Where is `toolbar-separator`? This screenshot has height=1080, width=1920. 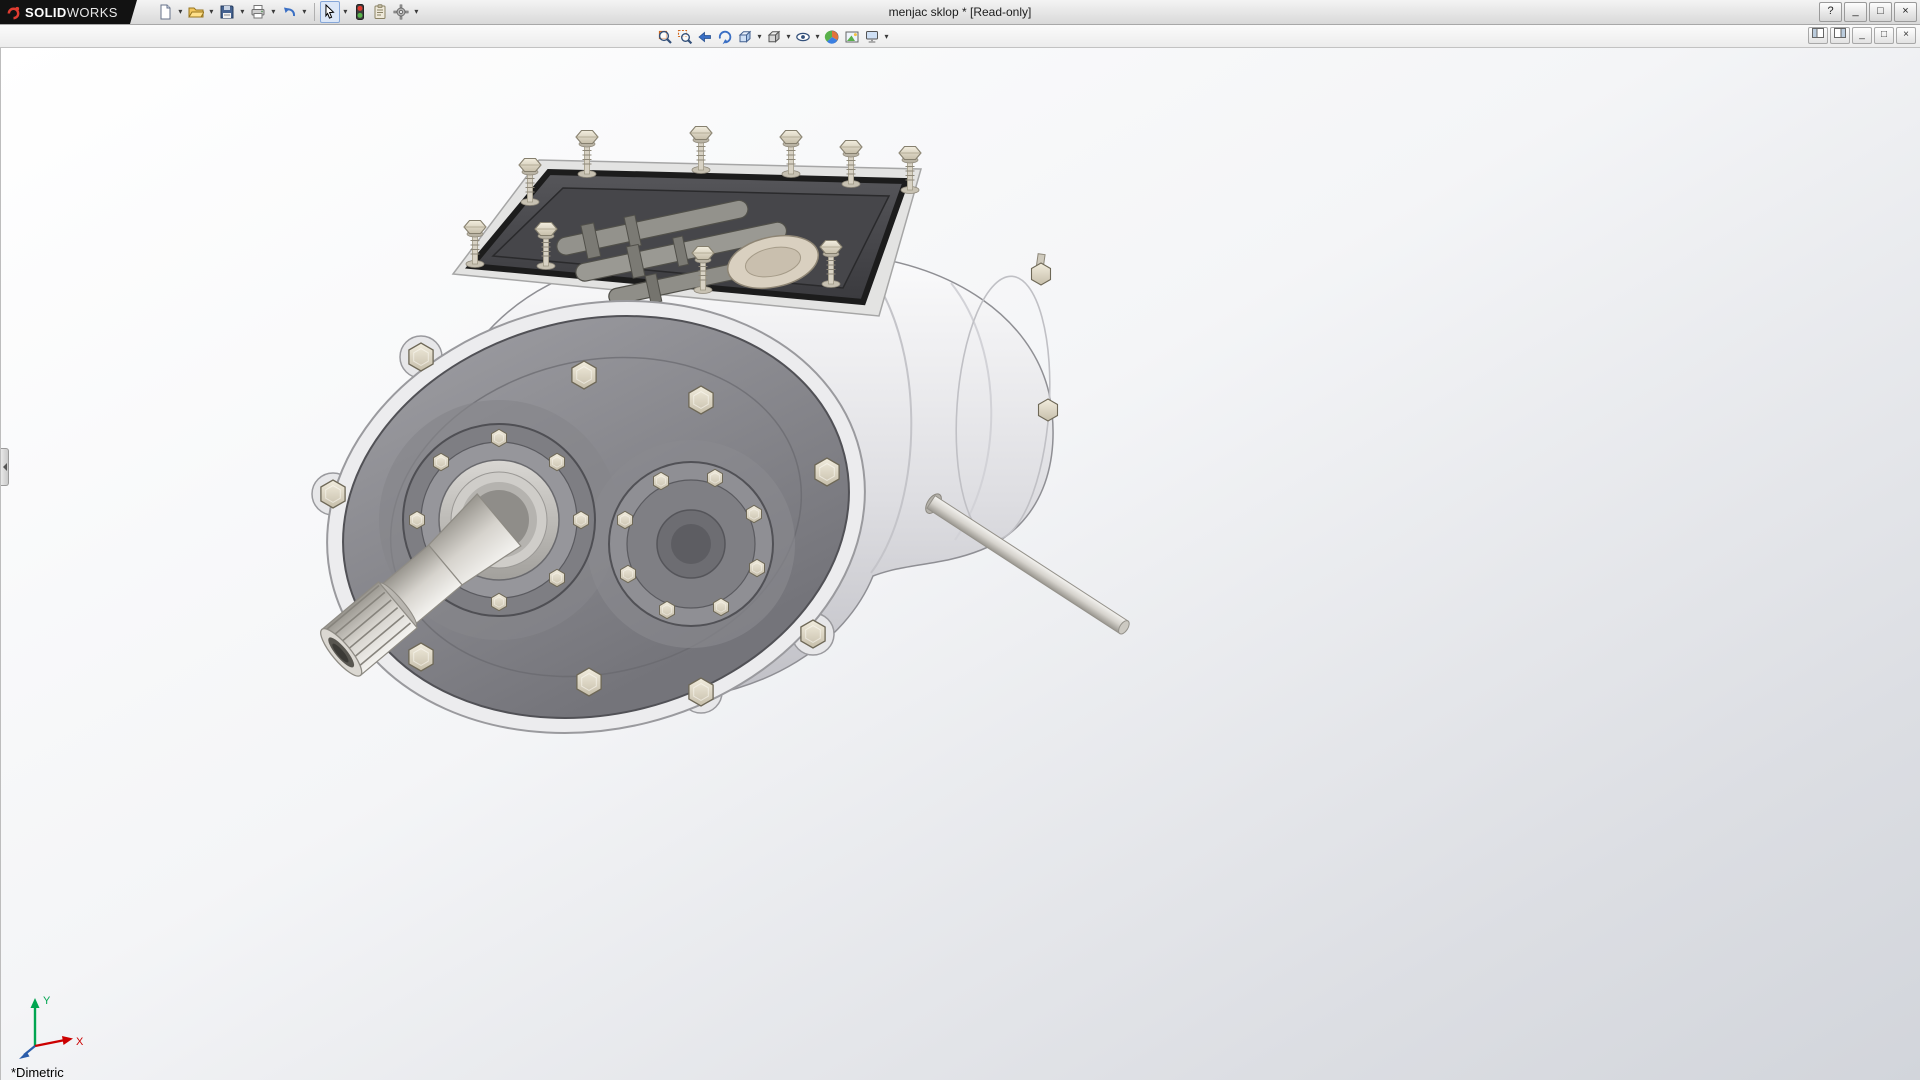 toolbar-separator is located at coordinates (314, 12).